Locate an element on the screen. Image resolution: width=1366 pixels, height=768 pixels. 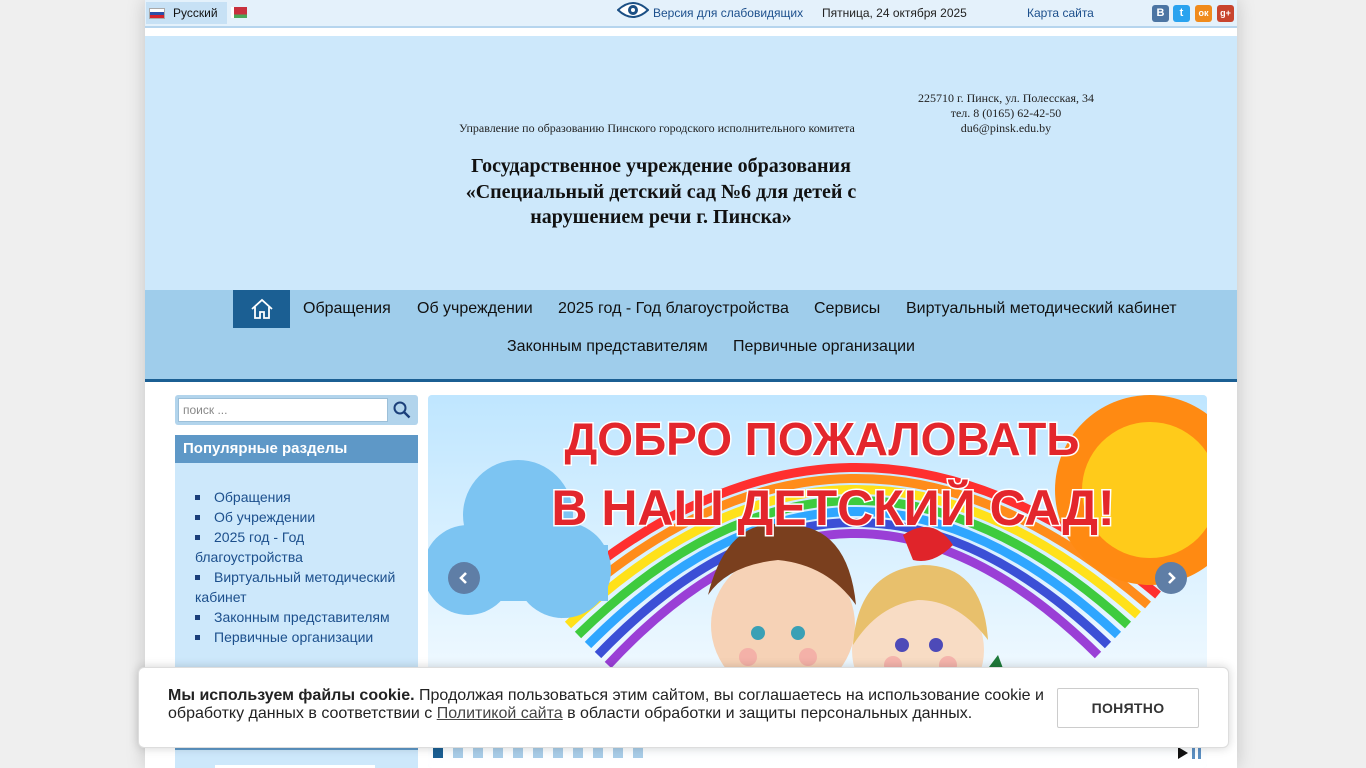
language-russian: Русский is located at coordinates (186, 13).